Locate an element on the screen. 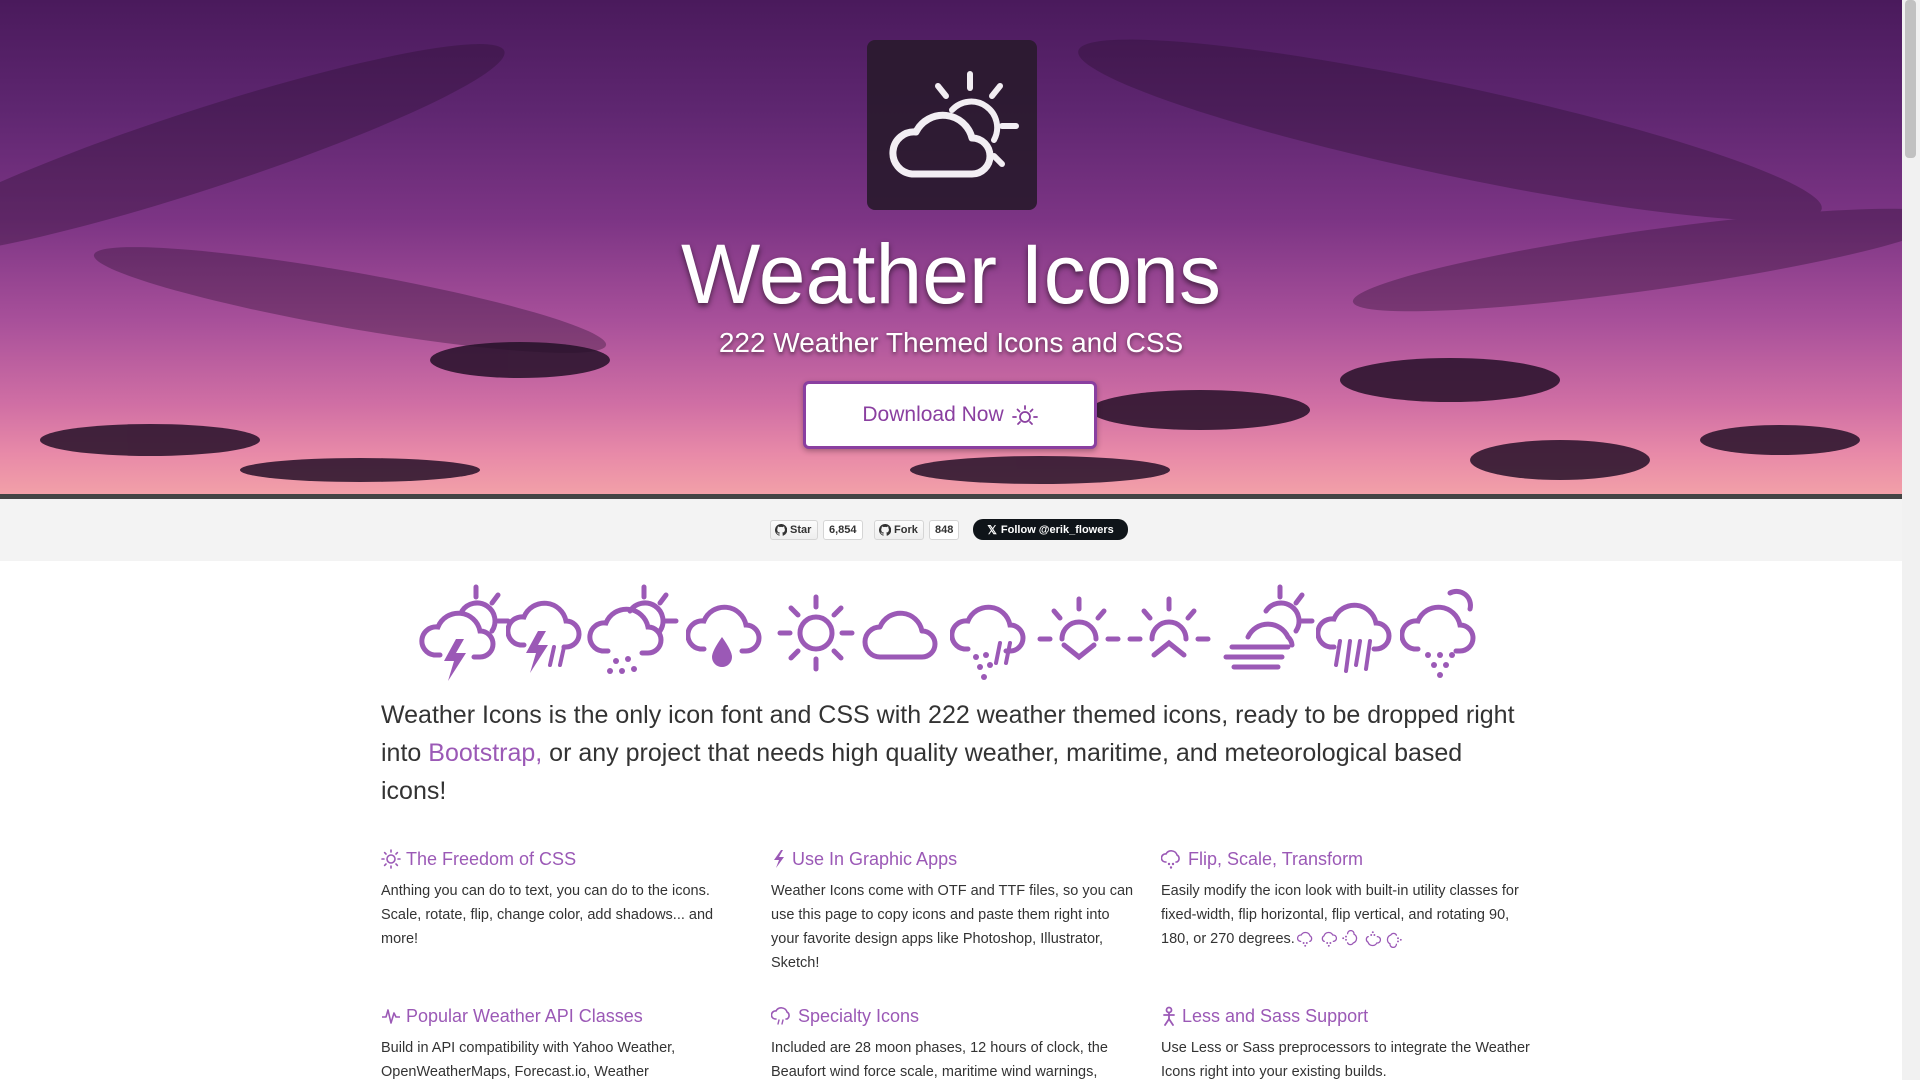  snow-icon is located at coordinates (1438, 633).